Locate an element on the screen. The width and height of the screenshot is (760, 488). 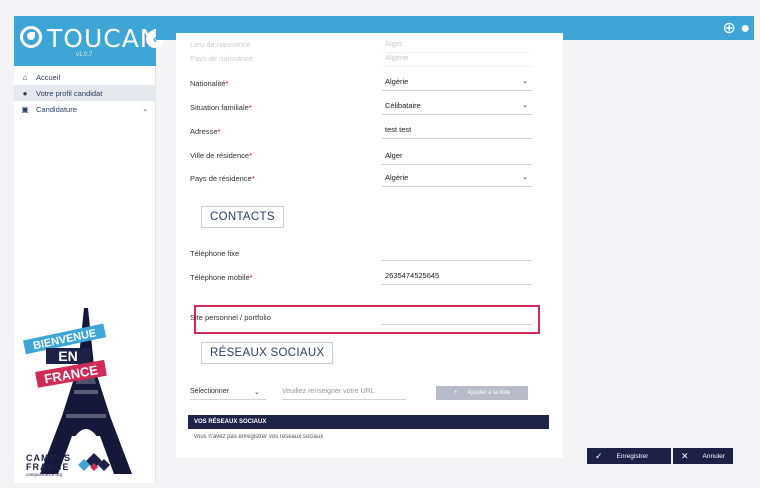
plus-icon: + is located at coordinates (455, 393).